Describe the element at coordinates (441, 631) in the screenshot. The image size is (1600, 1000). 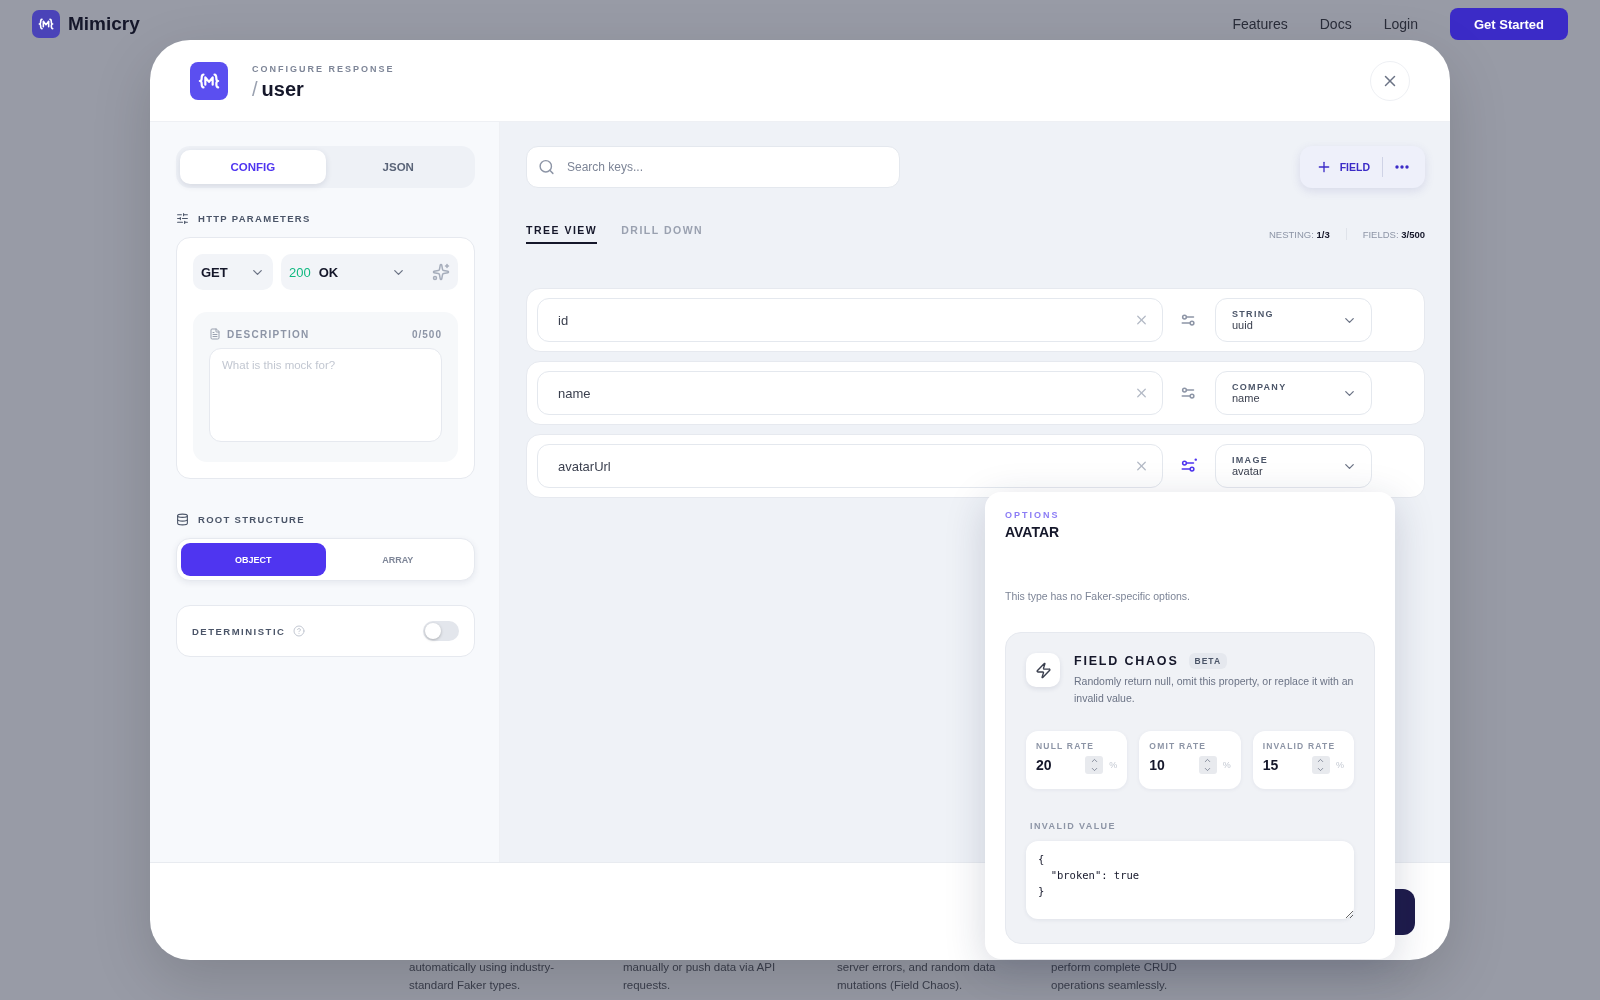
I see `deterministic-toggle` at that location.